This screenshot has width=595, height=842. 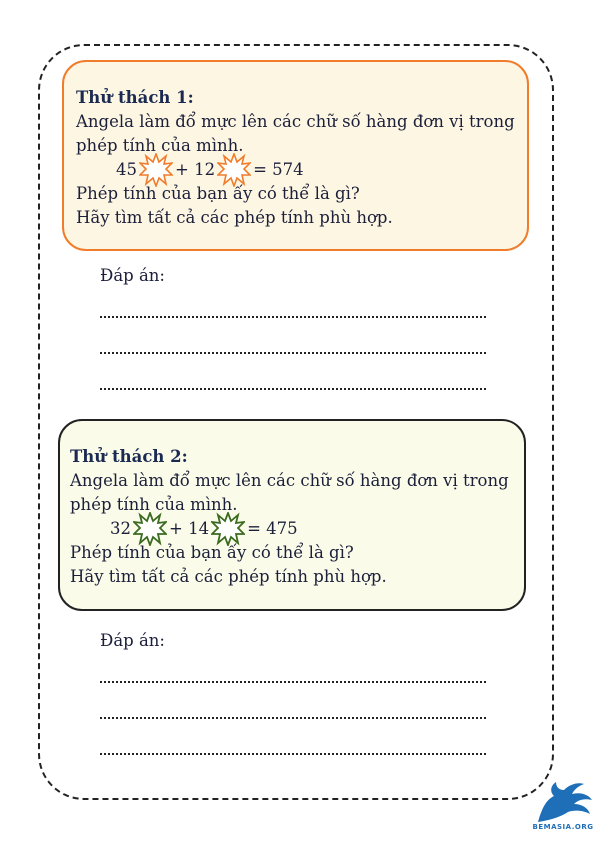 What do you see at coordinates (129, 456) in the screenshot?
I see `challenge-2-title: Thử thách 2:` at bounding box center [129, 456].